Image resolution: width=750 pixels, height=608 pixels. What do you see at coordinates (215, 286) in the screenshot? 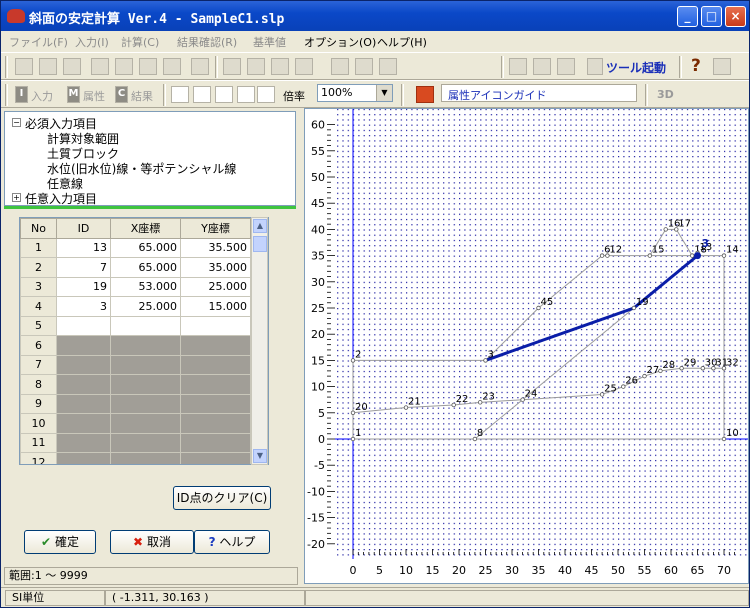
I see `cell-y: 25.000` at bounding box center [215, 286].